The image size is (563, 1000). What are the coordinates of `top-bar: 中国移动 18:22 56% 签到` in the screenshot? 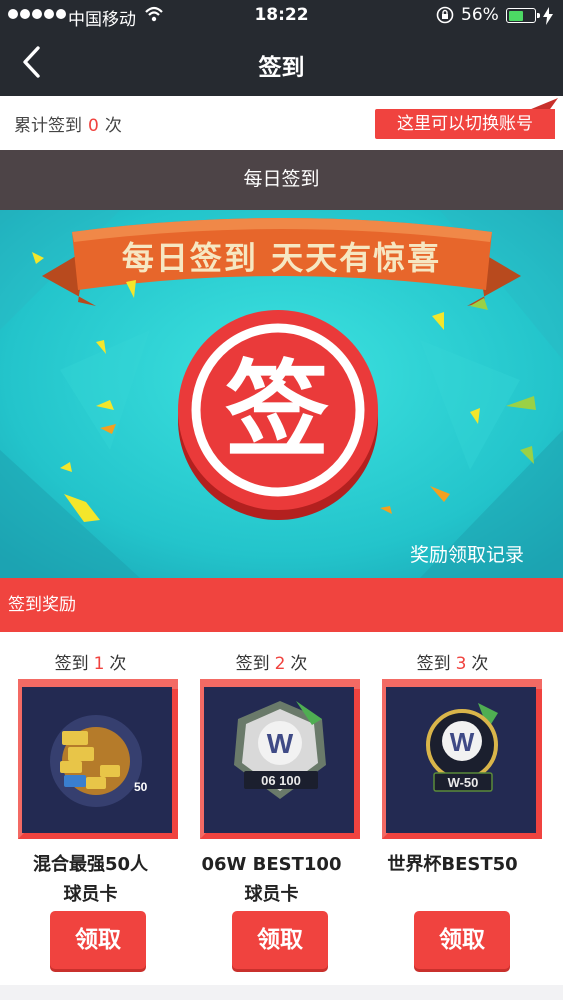 It's located at (281, 48).